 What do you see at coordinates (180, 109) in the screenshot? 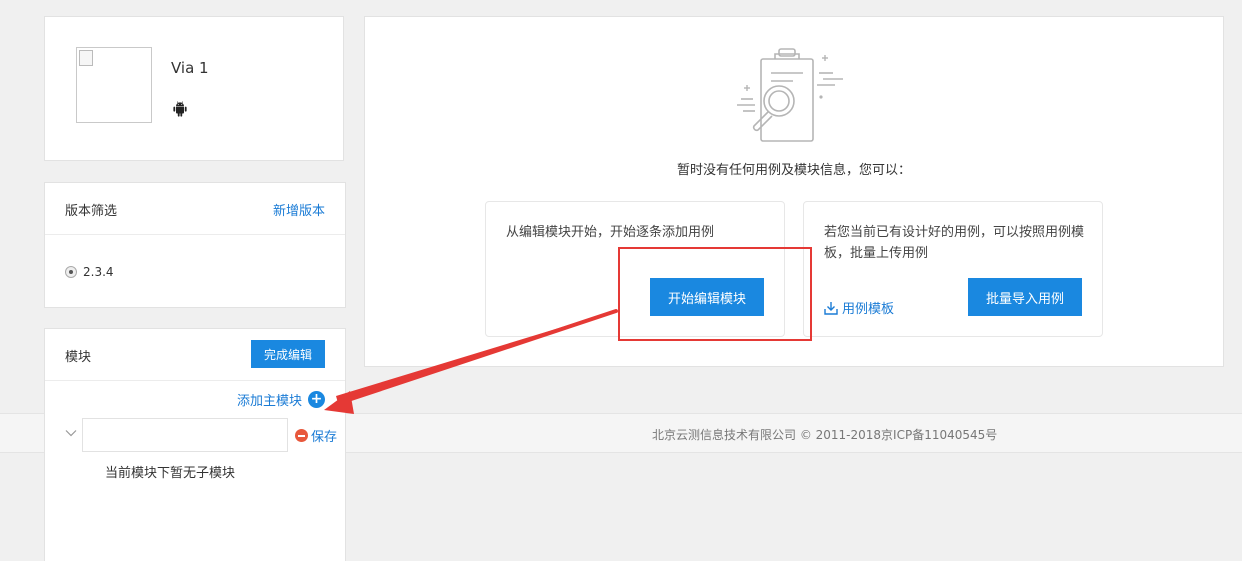
I see `android-icon` at bounding box center [180, 109].